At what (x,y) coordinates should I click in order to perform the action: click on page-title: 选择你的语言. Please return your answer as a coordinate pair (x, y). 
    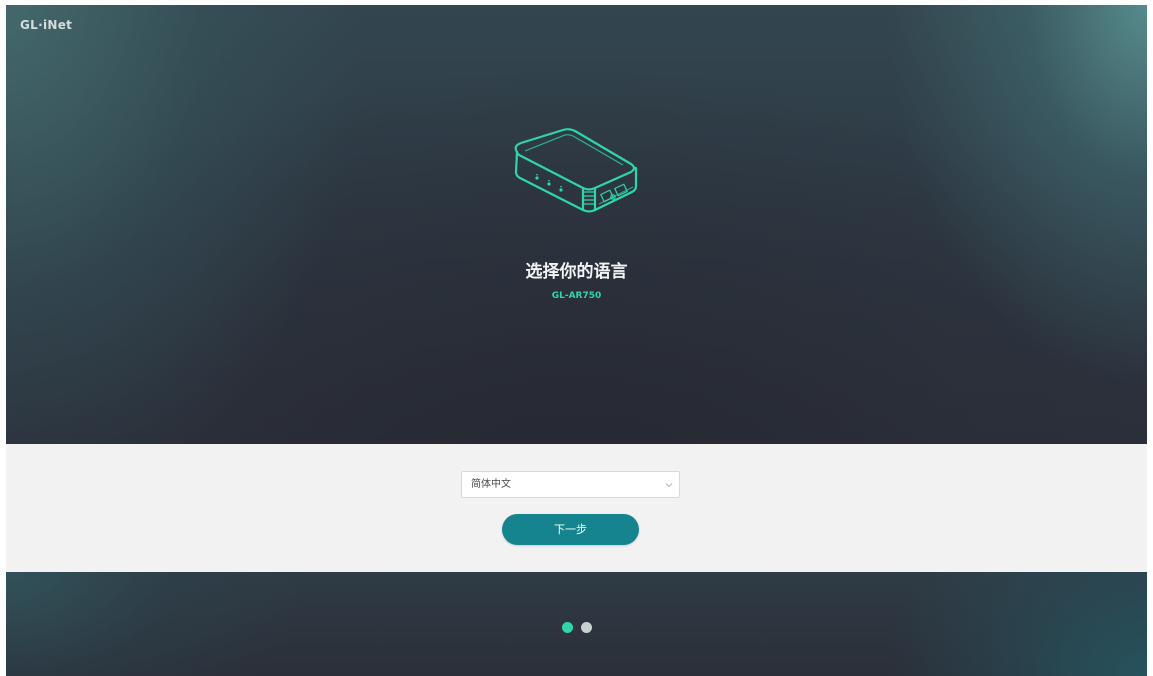
    Looking at the image, I should click on (576, 272).